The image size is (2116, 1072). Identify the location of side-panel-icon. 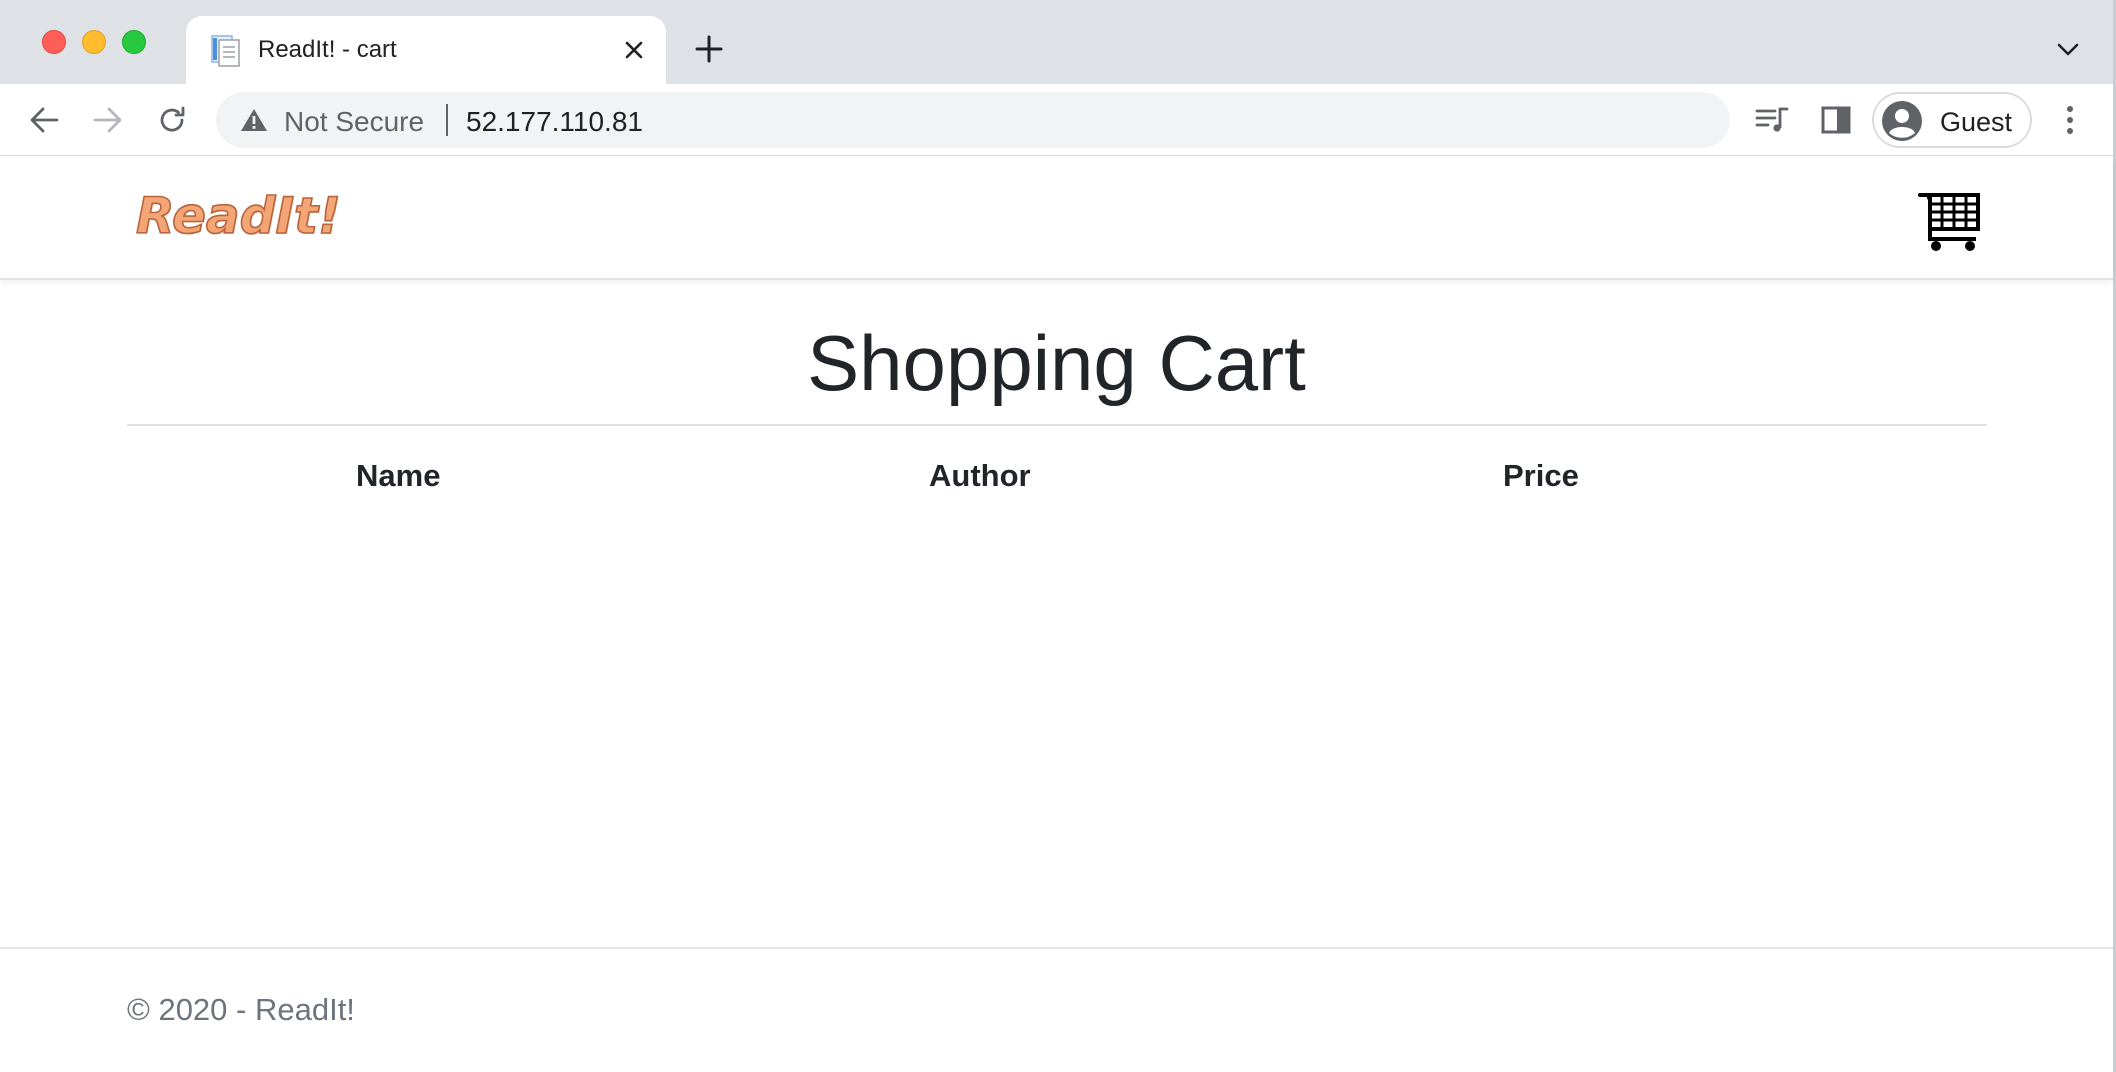
(1836, 120).